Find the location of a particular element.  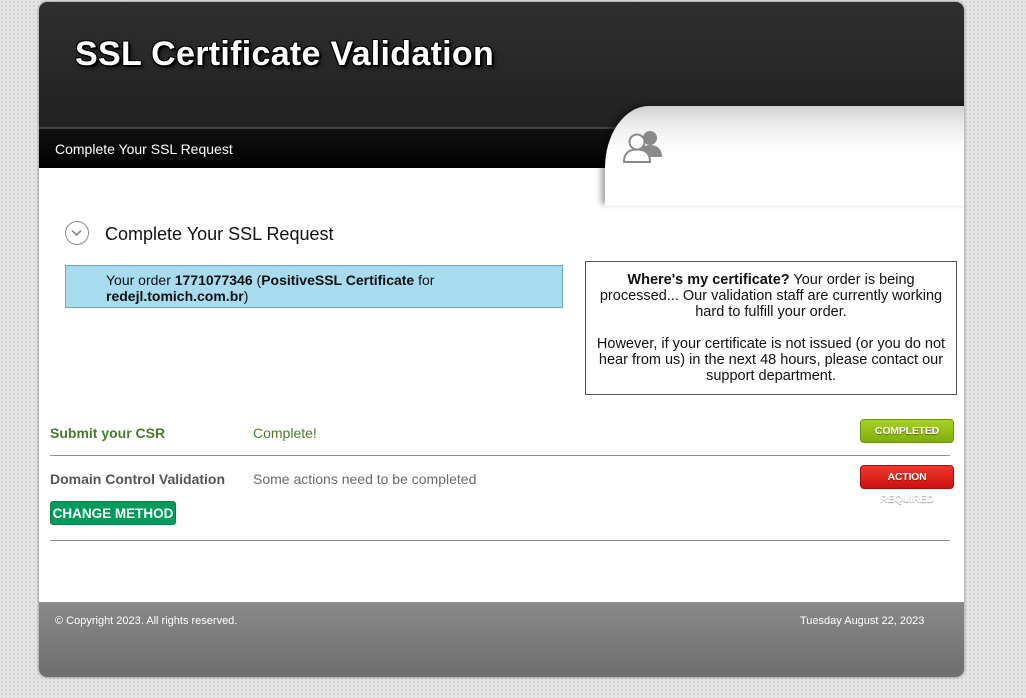

copyright-text: © Copyright 2023. All rights reserved. is located at coordinates (146, 621).